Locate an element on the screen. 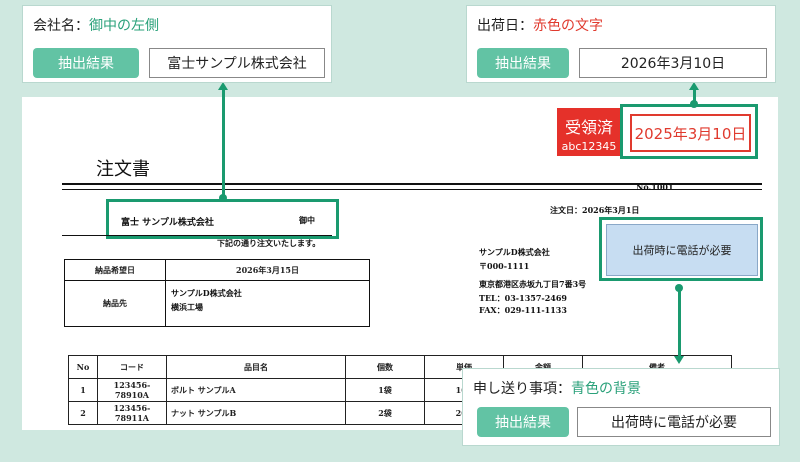 This screenshot has height=462, width=800. company-rule: 御中の左側 is located at coordinates (124, 26).